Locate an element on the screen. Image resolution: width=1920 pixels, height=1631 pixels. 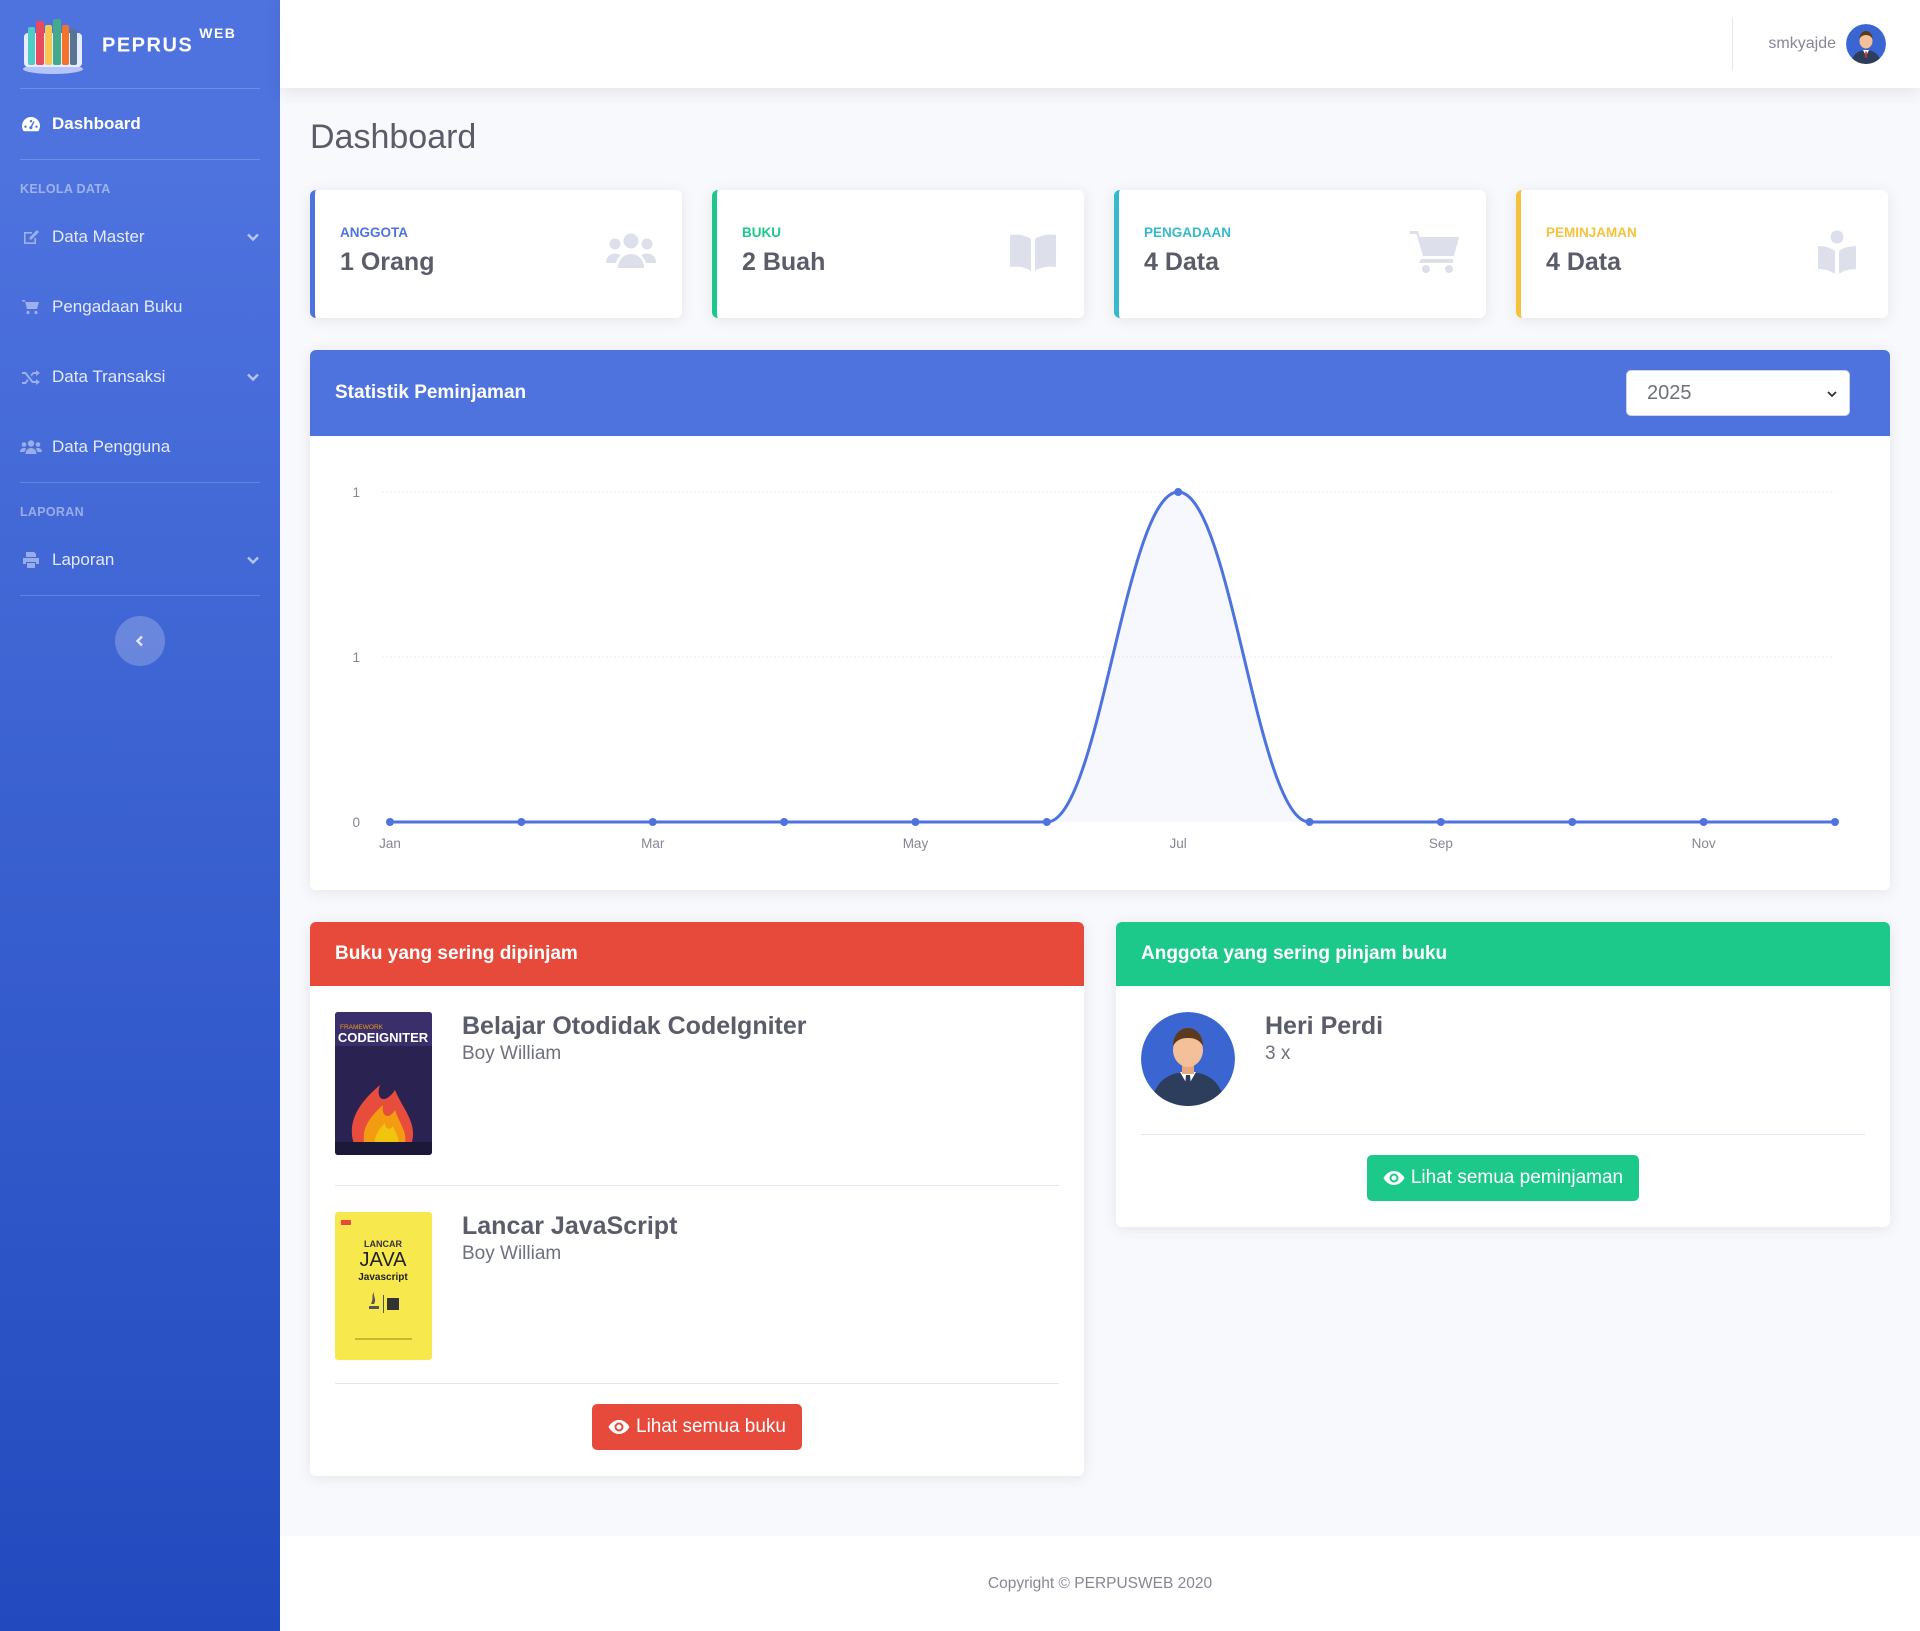
sidebar-item-data-transaksi: Data Transaksi is located at coordinates (140, 377).